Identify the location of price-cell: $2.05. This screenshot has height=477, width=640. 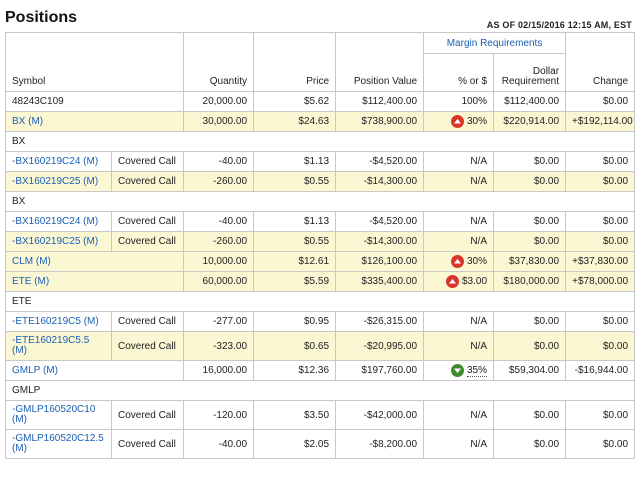
(295, 444).